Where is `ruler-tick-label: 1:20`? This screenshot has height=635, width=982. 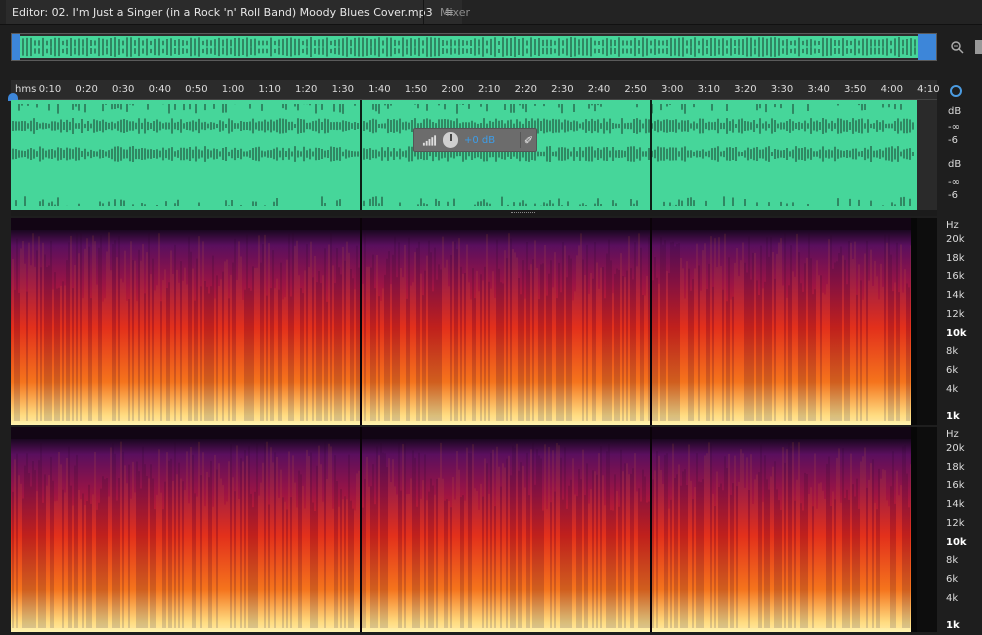 ruler-tick-label: 1:20 is located at coordinates (306, 89).